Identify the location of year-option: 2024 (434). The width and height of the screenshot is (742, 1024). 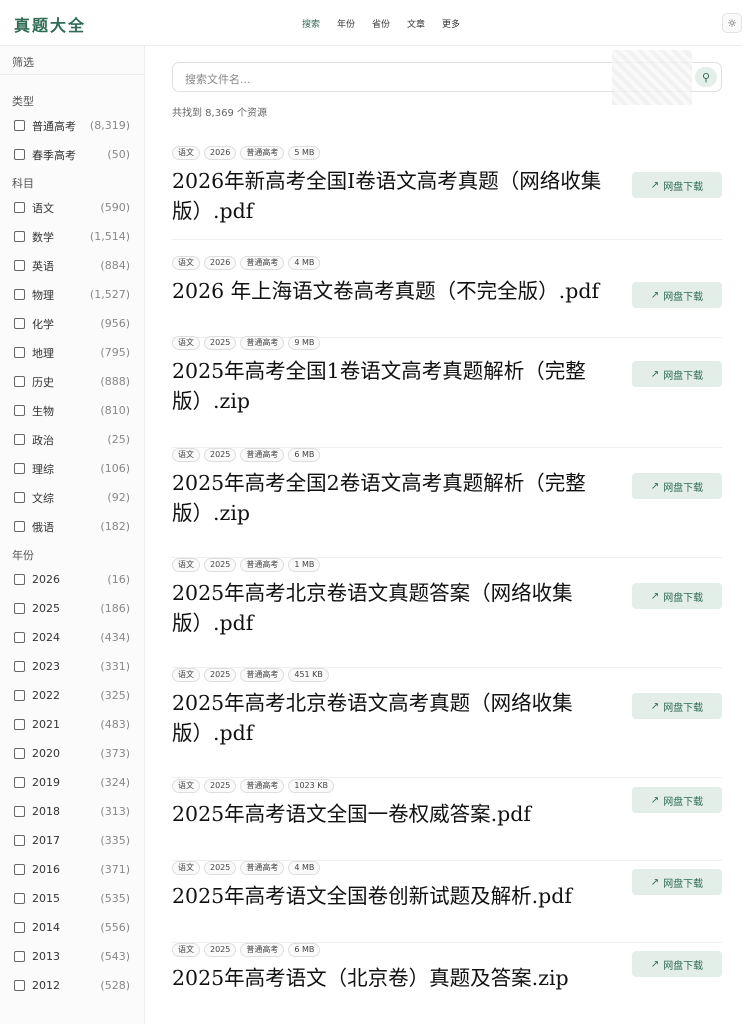
(72, 637).